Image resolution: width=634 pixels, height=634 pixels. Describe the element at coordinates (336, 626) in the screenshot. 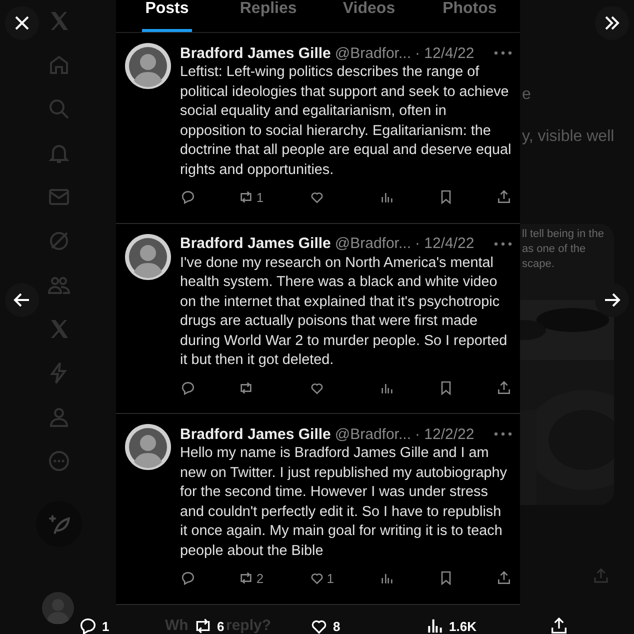

I see `like-count: 8` at that location.